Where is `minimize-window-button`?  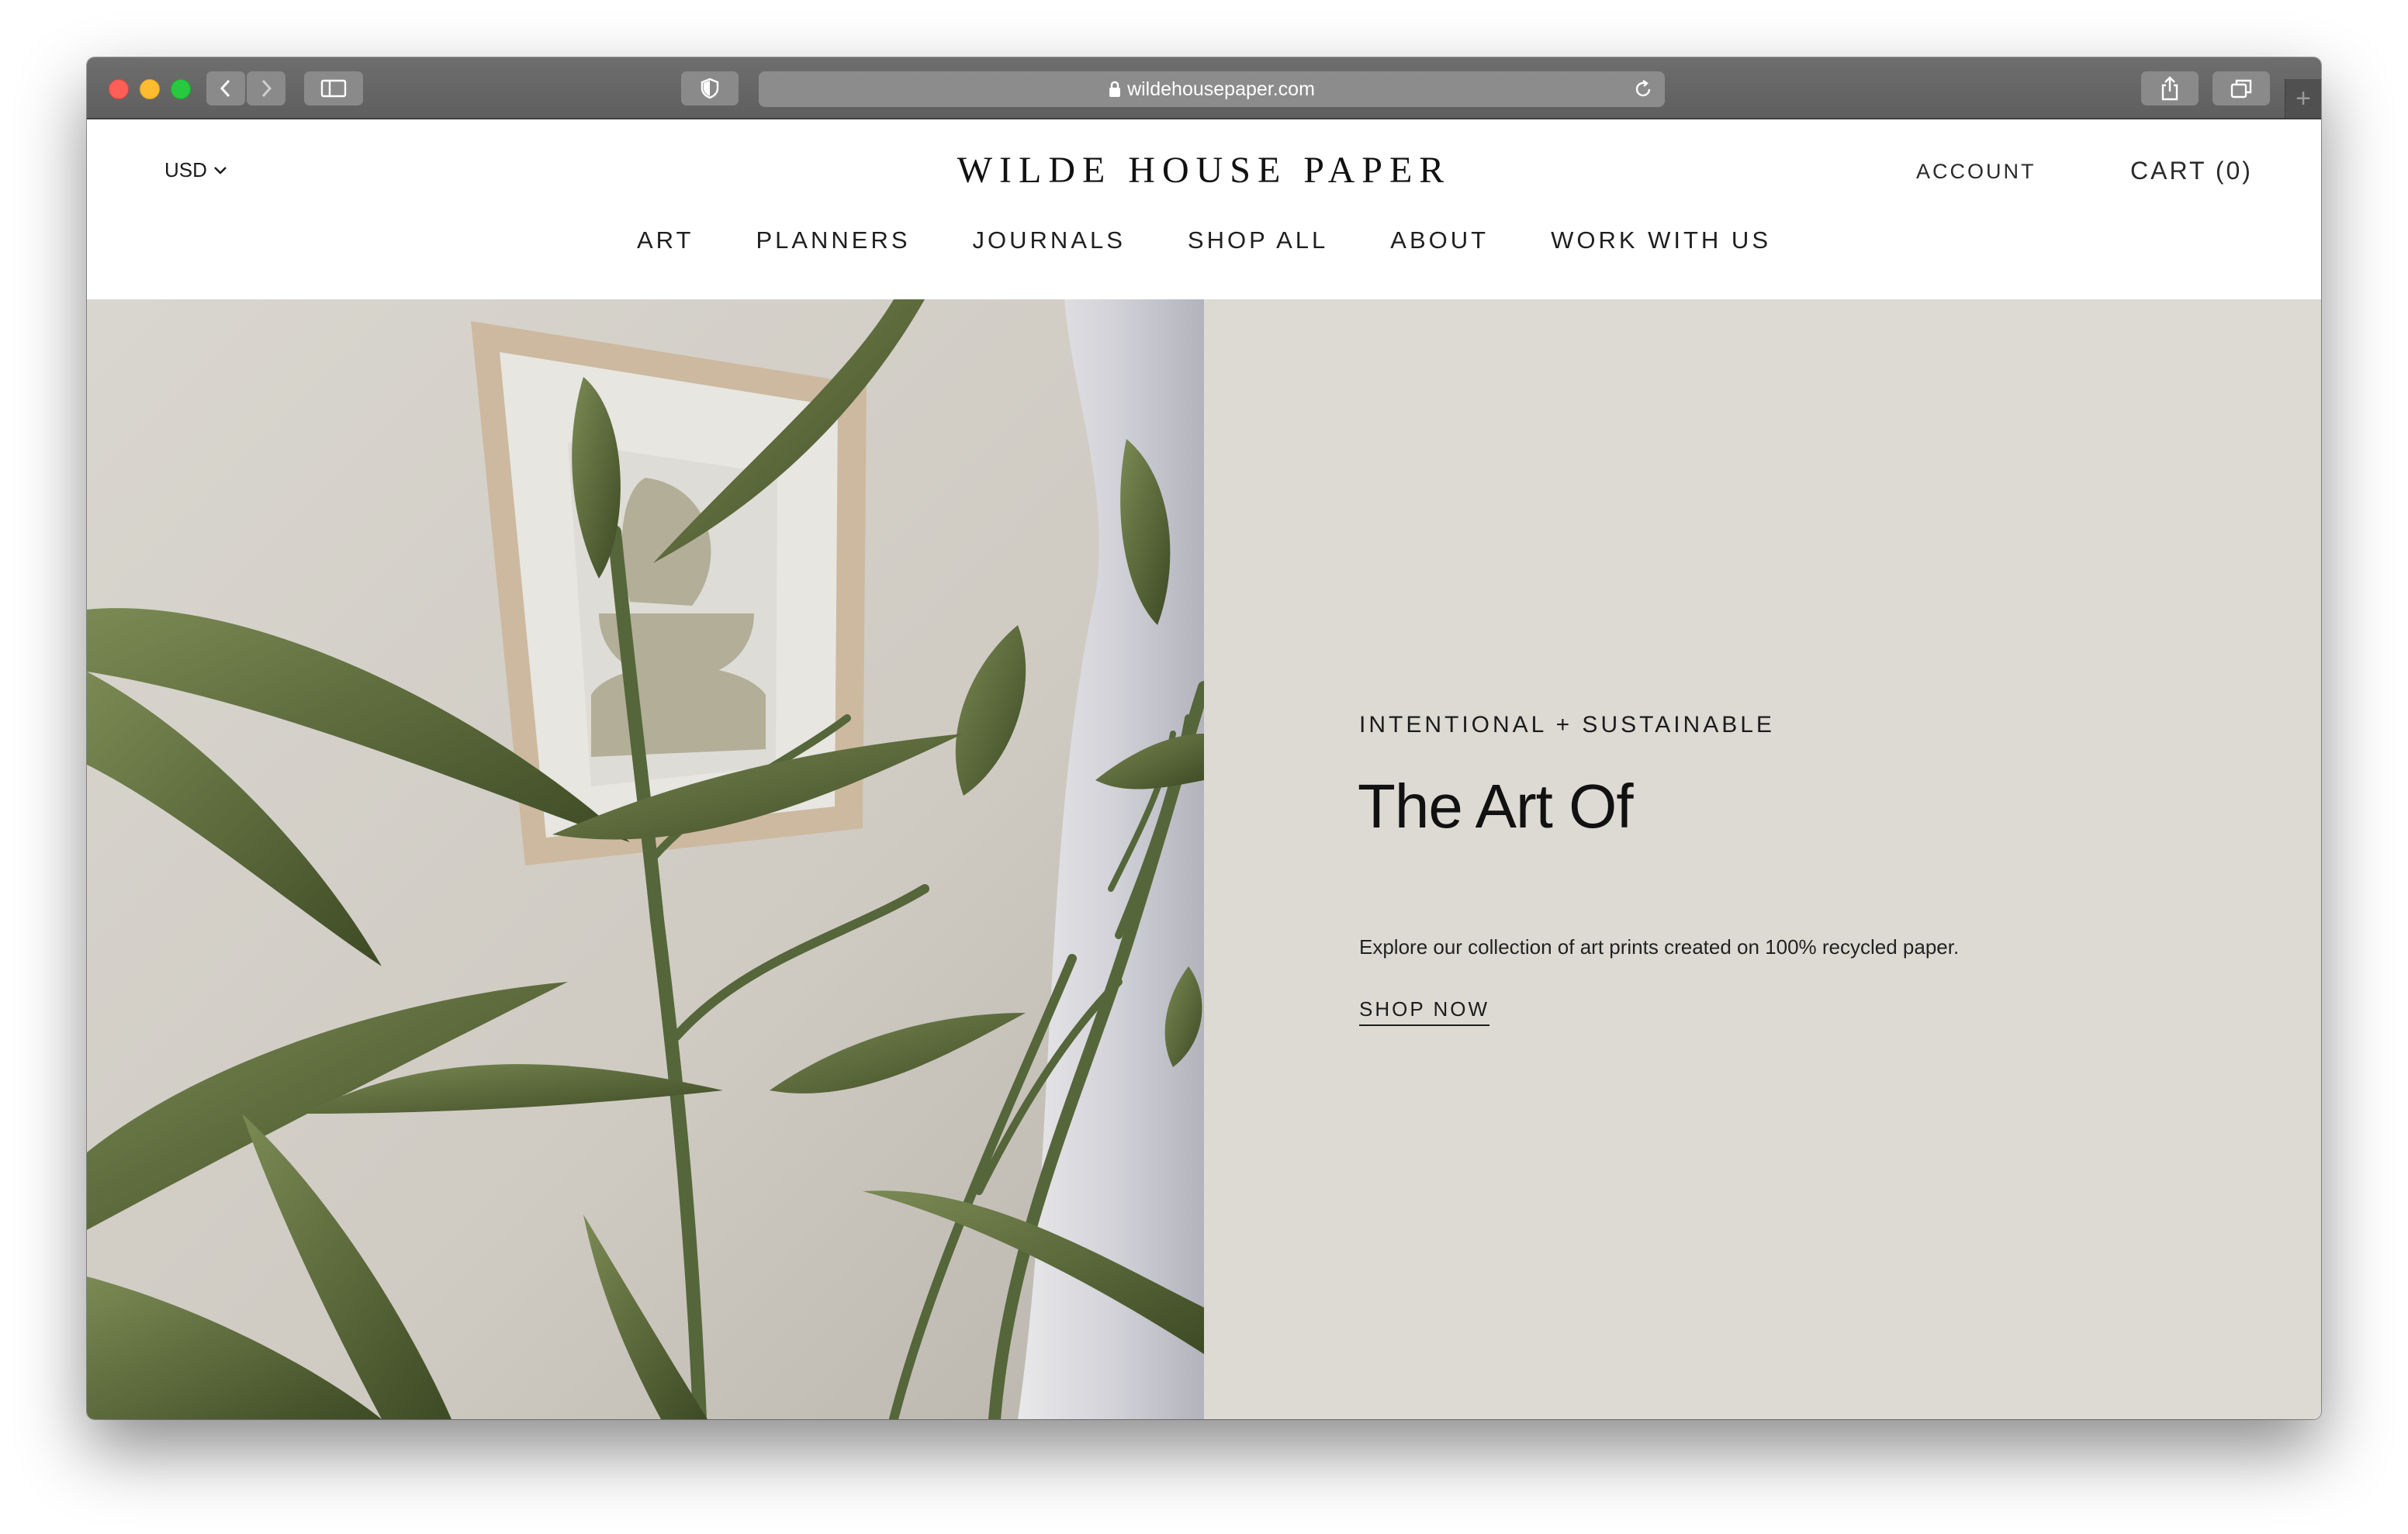 minimize-window-button is located at coordinates (150, 89).